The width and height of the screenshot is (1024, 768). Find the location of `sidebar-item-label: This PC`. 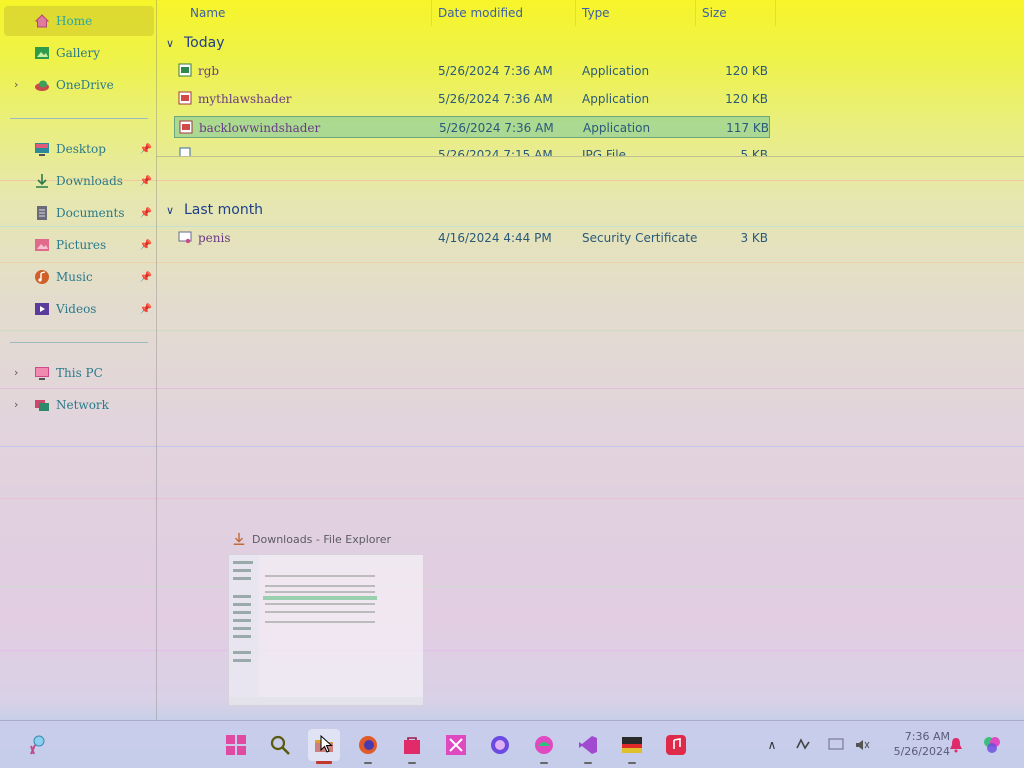

sidebar-item-label: This PC is located at coordinates (79, 373).